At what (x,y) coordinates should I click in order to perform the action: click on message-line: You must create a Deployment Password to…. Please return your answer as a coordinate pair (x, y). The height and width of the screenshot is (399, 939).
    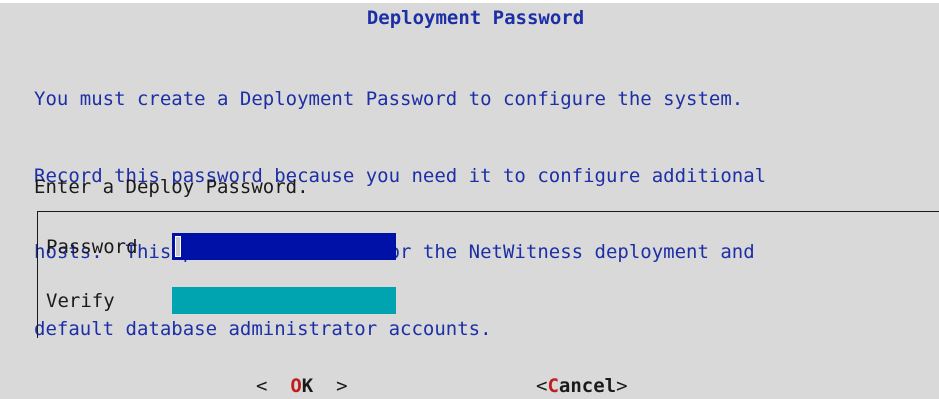
    Looking at the image, I should click on (389, 99).